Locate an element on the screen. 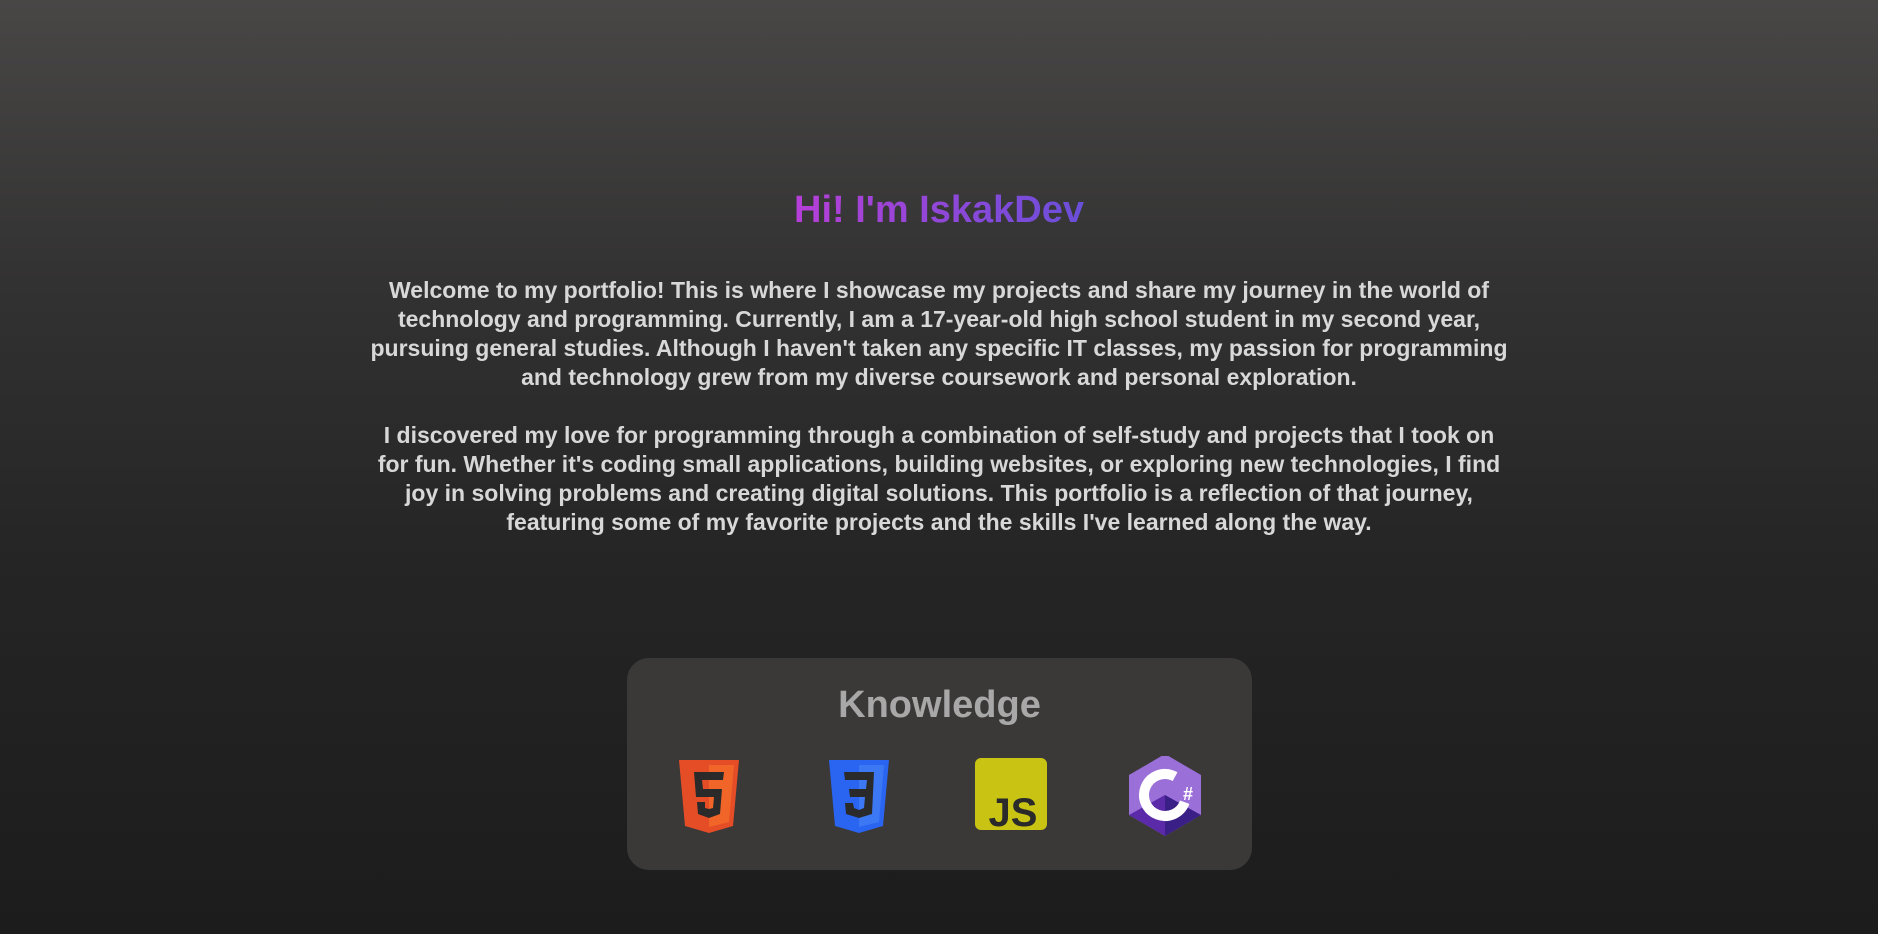 Image resolution: width=1878 pixels, height=934 pixels. page-title: Hi! I'm IskakDev is located at coordinates (939, 210).